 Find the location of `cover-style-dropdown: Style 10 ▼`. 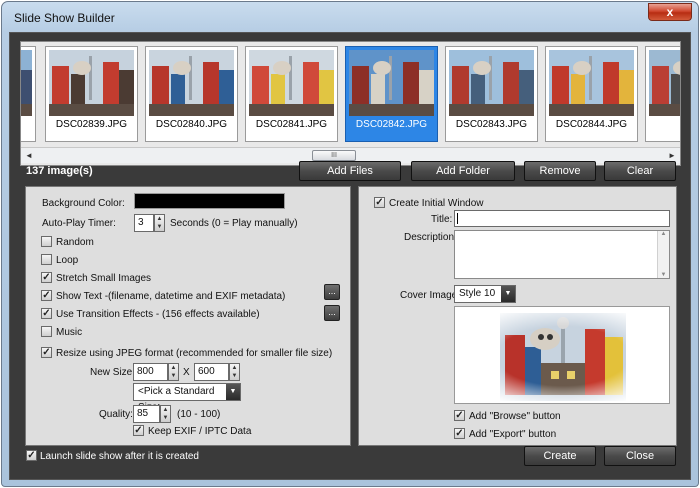

cover-style-dropdown: Style 10 ▼ is located at coordinates (485, 294).